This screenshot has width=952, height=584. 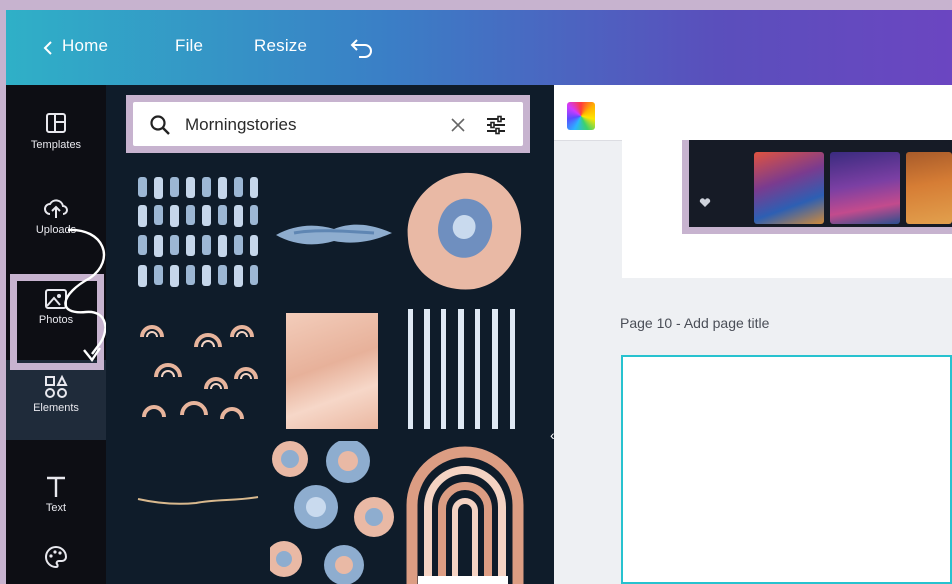 What do you see at coordinates (362, 47) in the screenshot?
I see `undo-icon` at bounding box center [362, 47].